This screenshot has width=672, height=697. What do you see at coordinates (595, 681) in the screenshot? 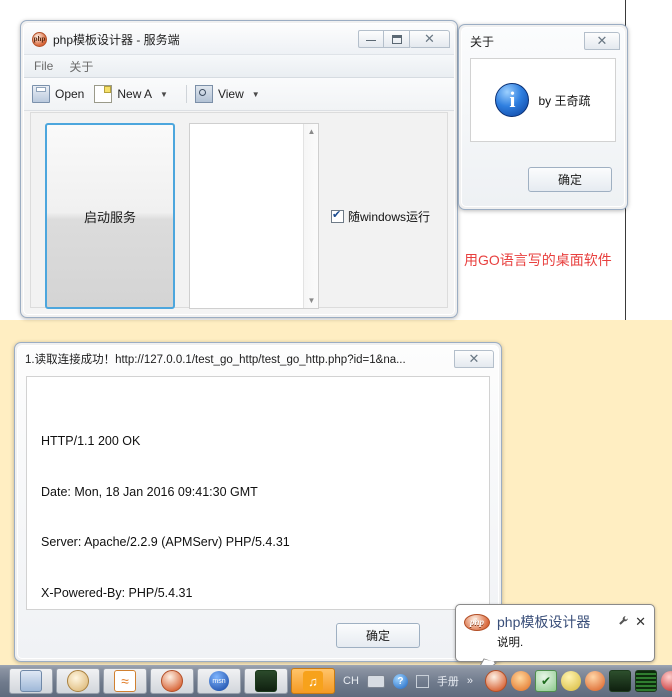
I see `tray-icon-qq` at bounding box center [595, 681].